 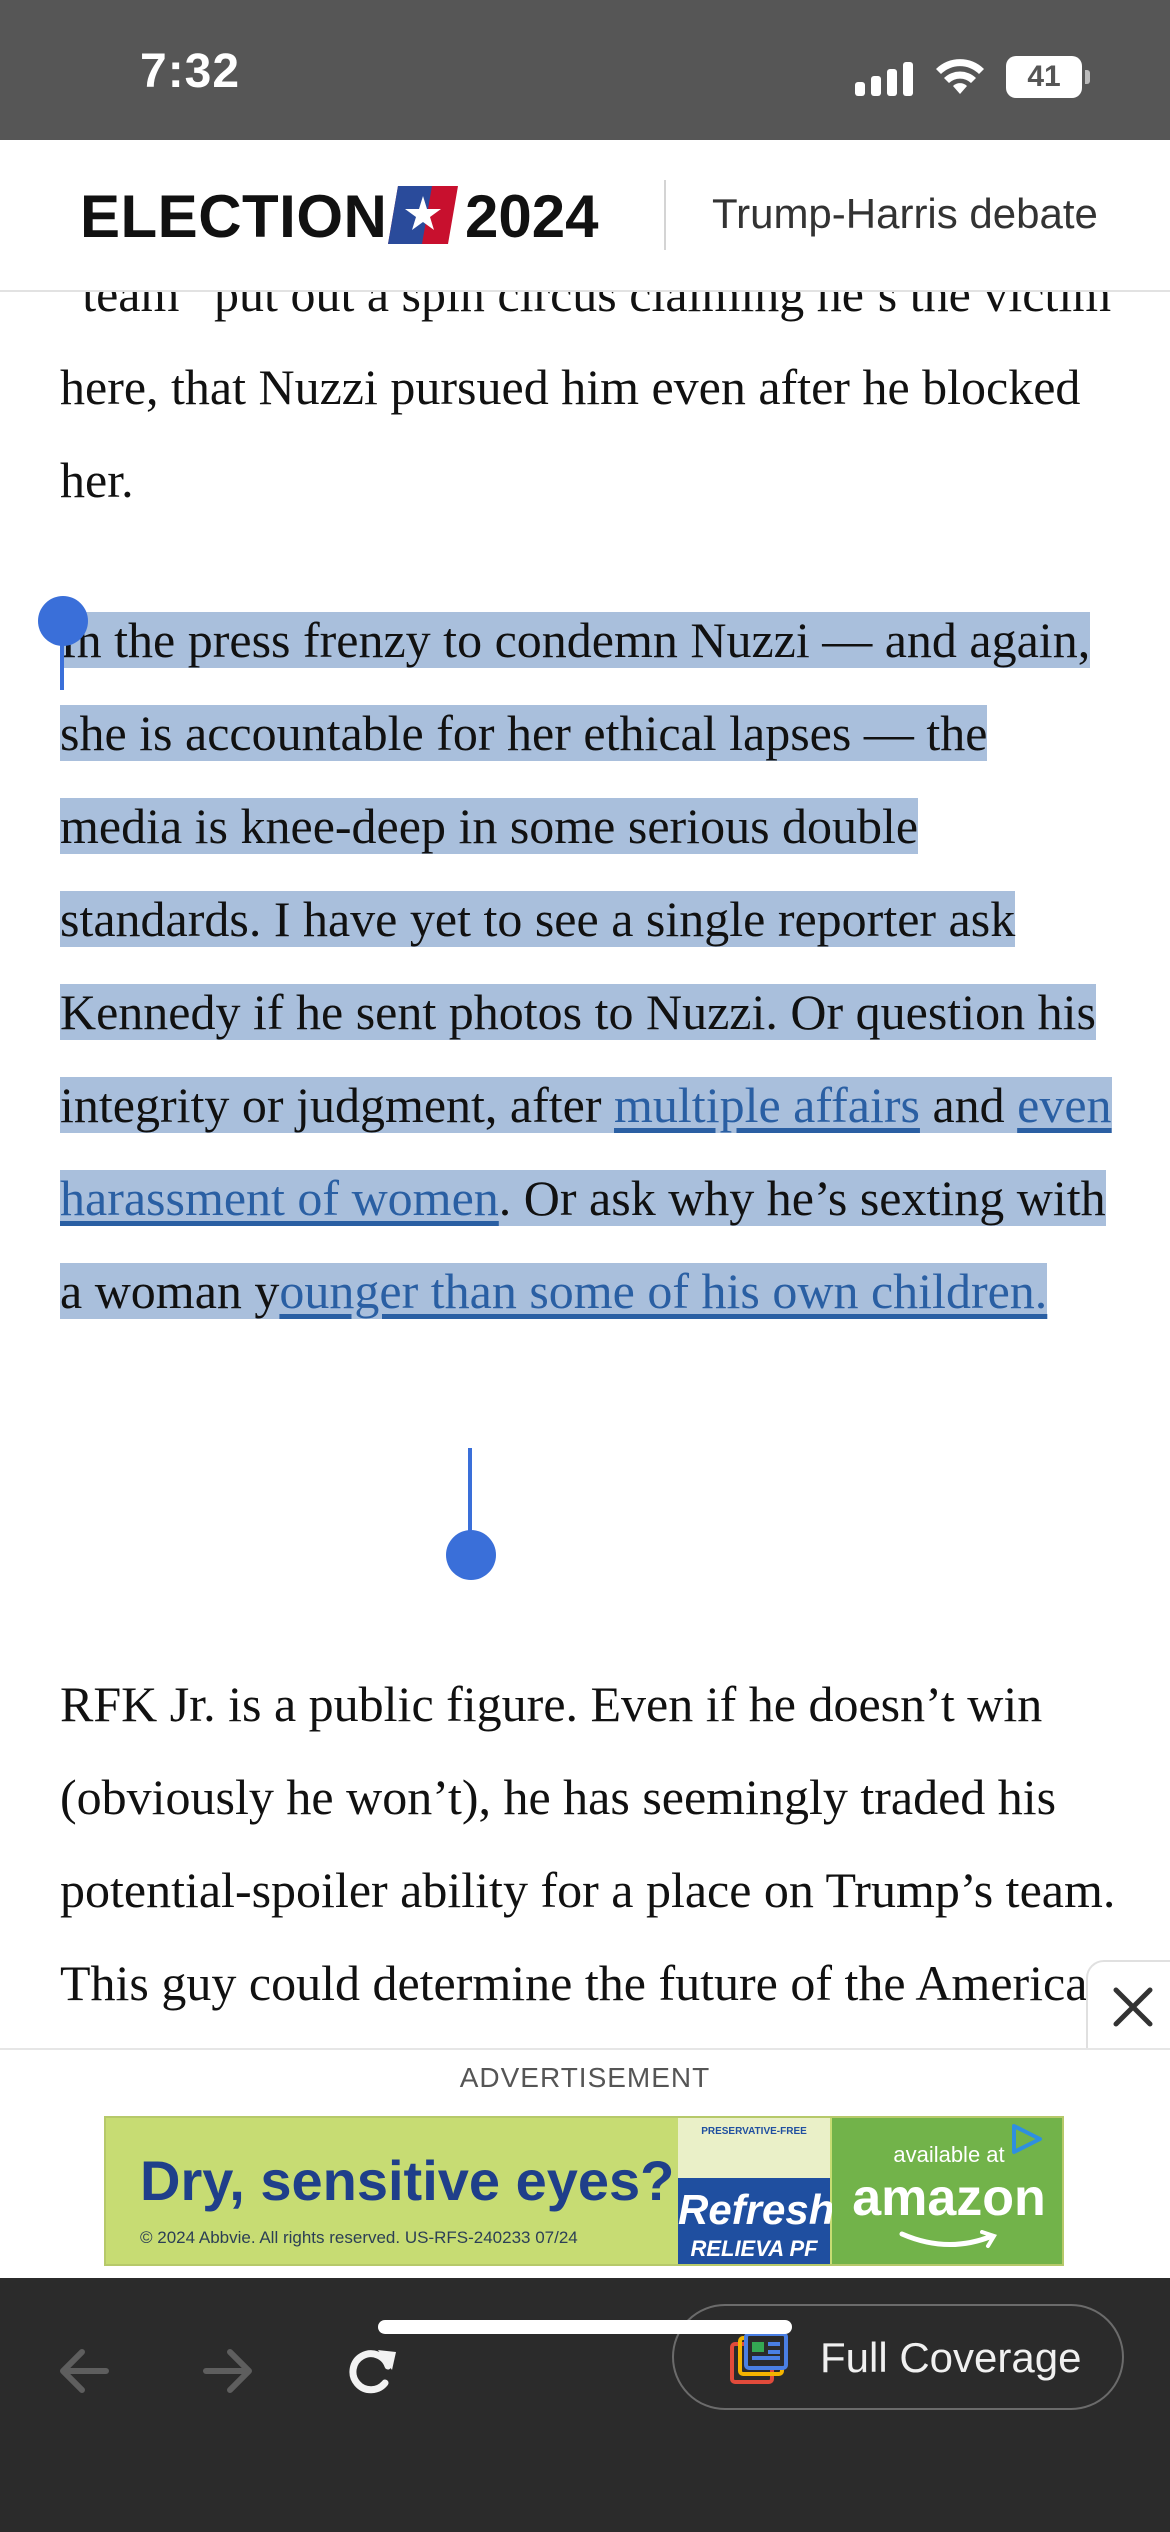 I want to click on ad-label: ADVERTISEMENT, so click(x=585, y=2077).